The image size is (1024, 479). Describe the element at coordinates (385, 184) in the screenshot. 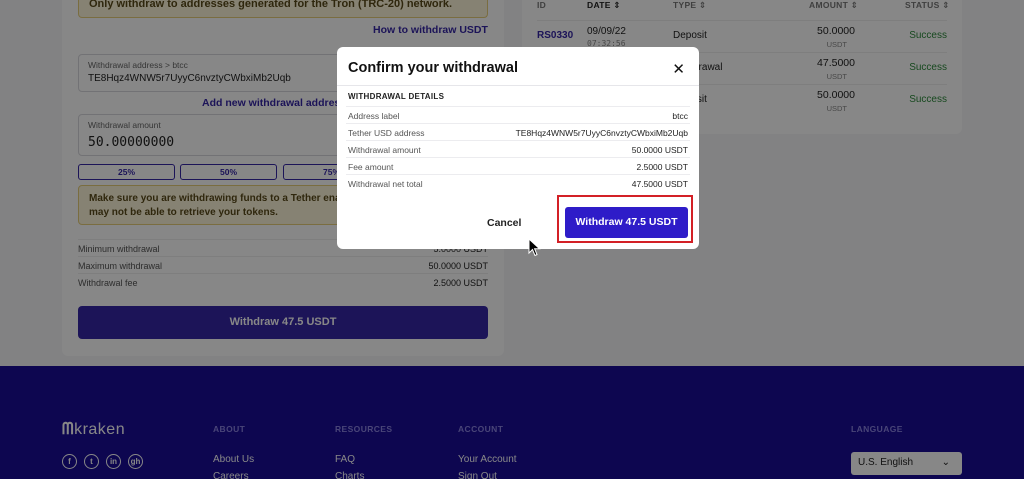

I see `detail-key: Withdrawal net total` at that location.